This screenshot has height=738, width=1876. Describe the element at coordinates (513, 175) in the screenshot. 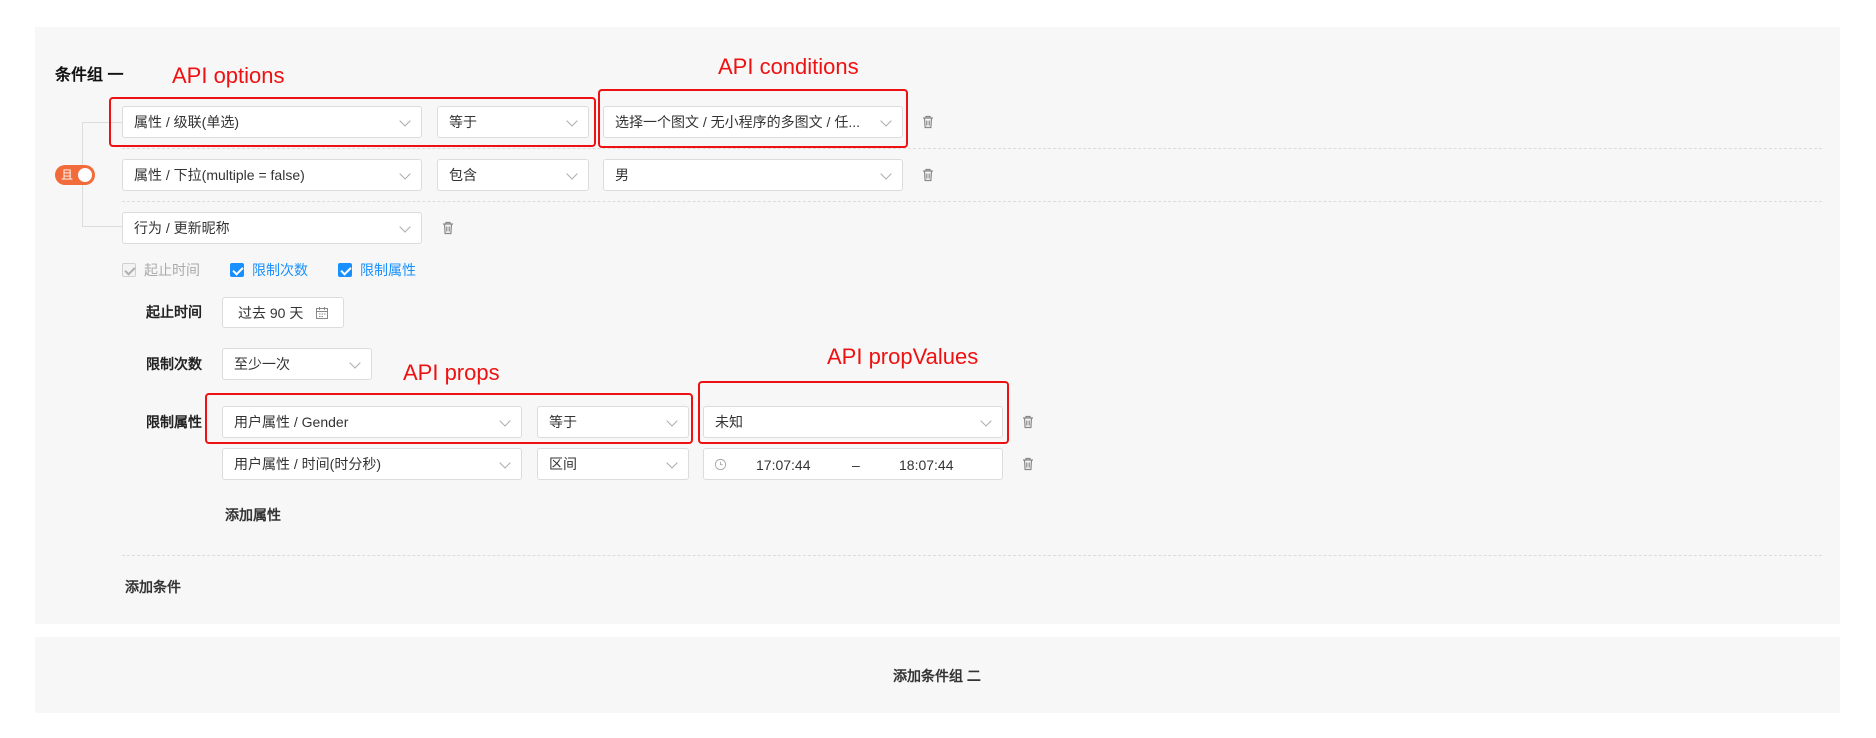

I see `condition-operator-select: 包含` at that location.